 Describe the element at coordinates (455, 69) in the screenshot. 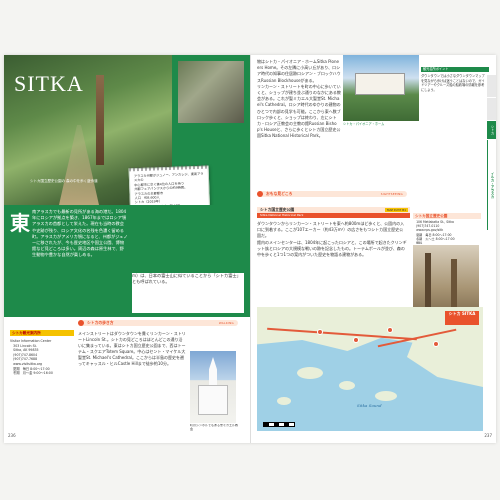

I see `right-info-label: 観光名所ポイント` at that location.